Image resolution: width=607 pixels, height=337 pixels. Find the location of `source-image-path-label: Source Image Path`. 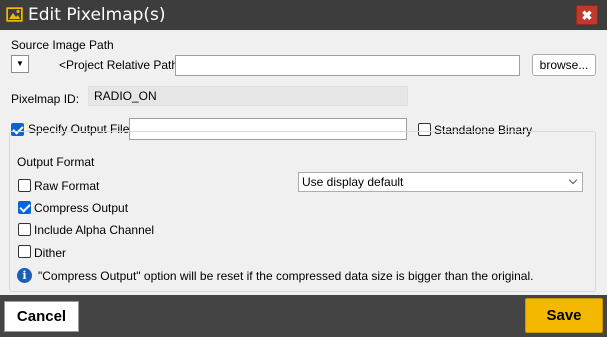

source-image-path-label: Source Image Path is located at coordinates (62, 45).